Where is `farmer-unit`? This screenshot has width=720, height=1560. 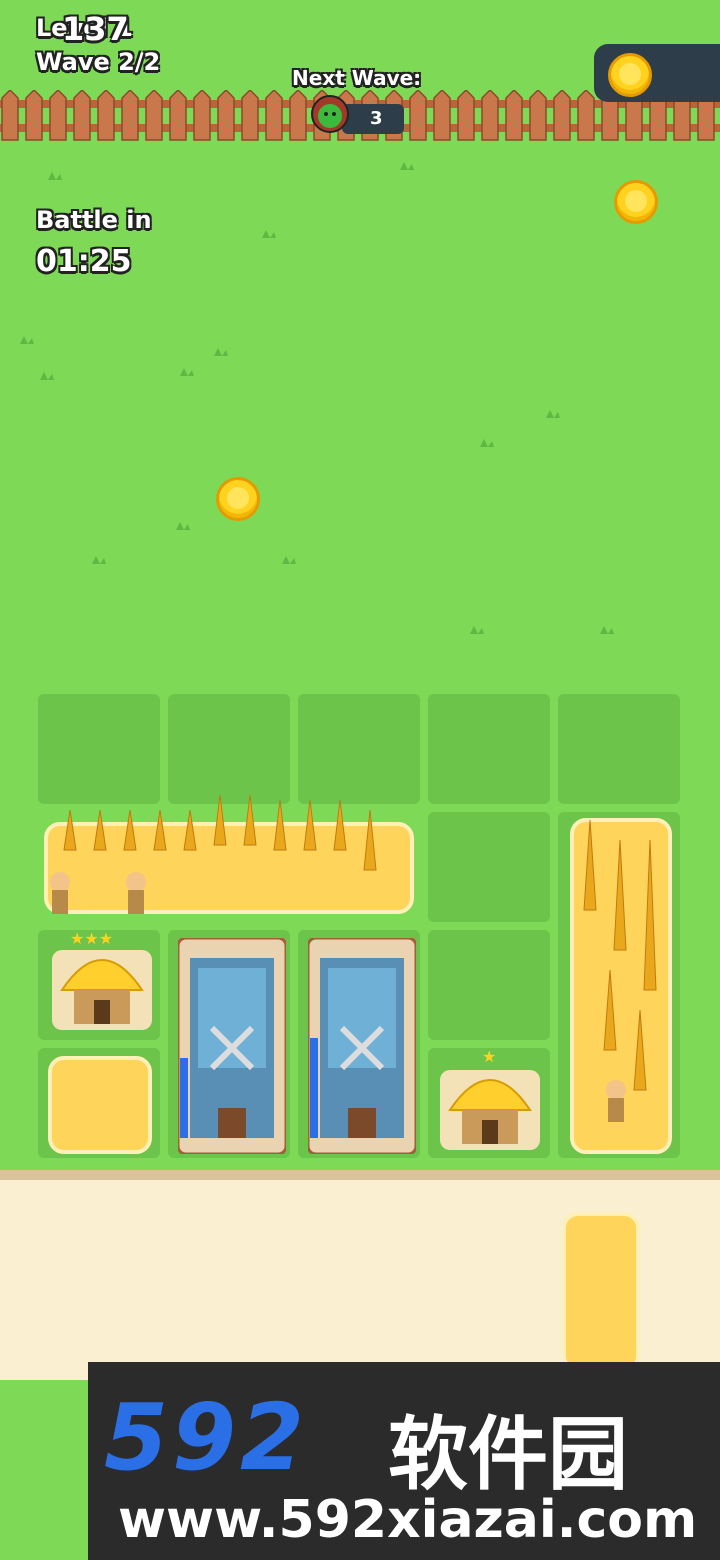 farmer-unit is located at coordinates (621, 1102).